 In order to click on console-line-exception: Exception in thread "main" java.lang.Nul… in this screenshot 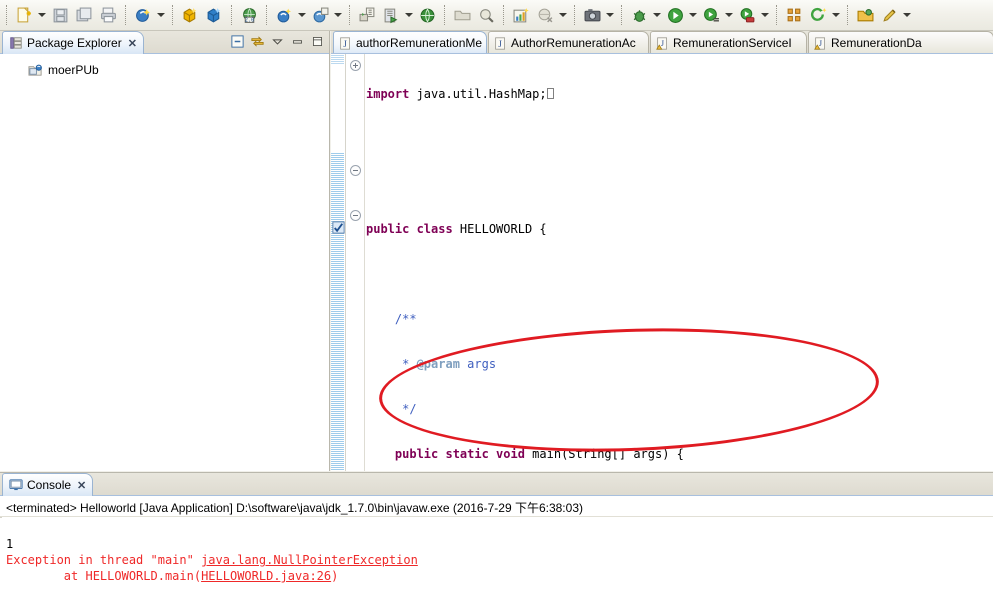, I will do `click(212, 560)`.